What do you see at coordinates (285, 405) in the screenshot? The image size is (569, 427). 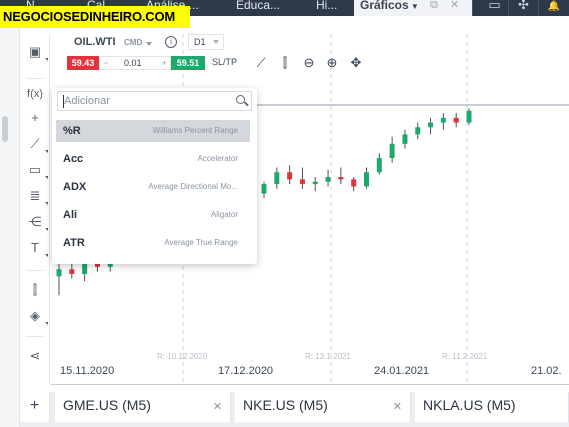 I see `tab-label: NKE.US (M5)` at bounding box center [285, 405].